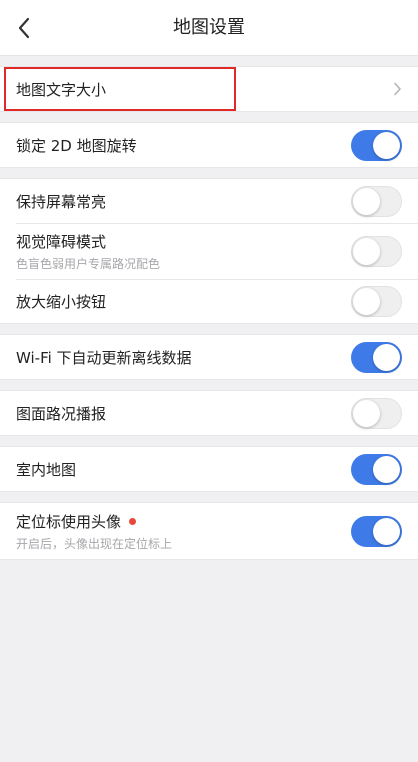 This screenshot has height=762, width=418. What do you see at coordinates (88, 263) in the screenshot?
I see `setting-description: 色盲色弱用户专属路况配色` at bounding box center [88, 263].